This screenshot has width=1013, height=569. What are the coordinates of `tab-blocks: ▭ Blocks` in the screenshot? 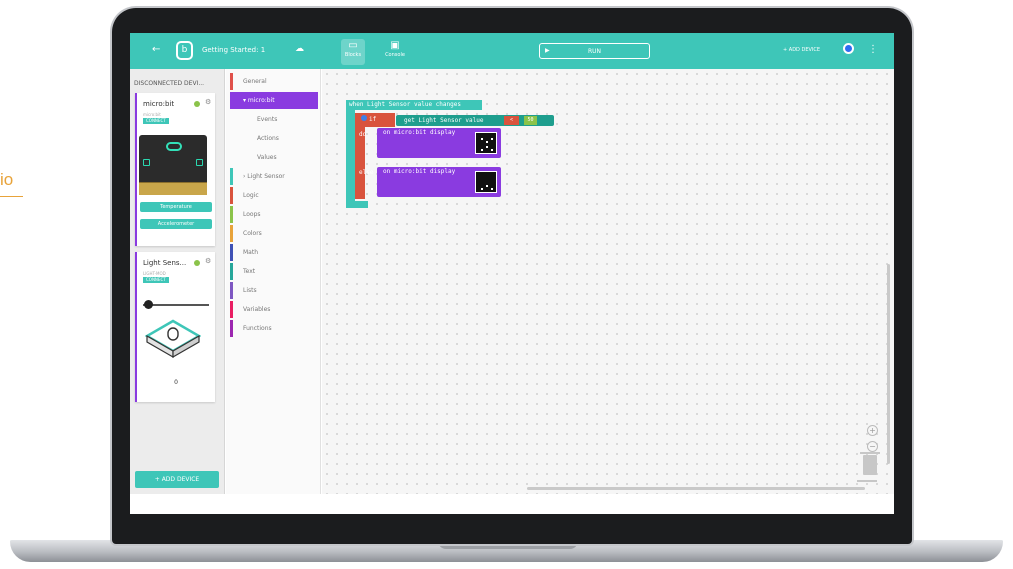 It's located at (353, 52).